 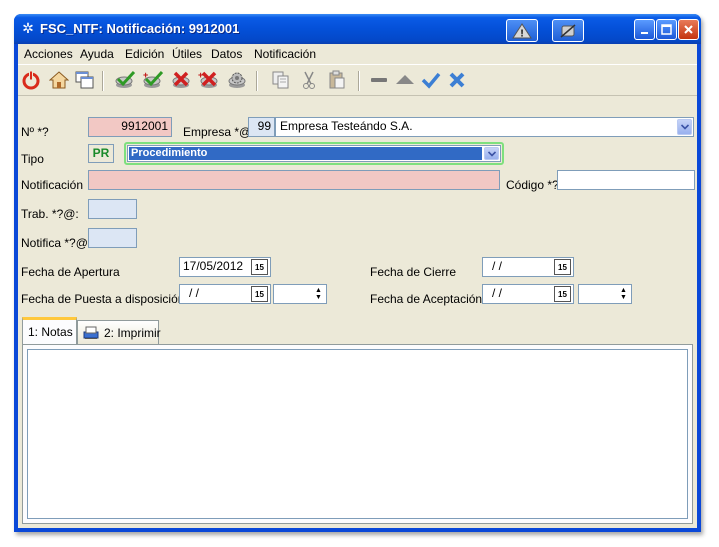 What do you see at coordinates (56, 243) in the screenshot?
I see `notifica-label: Notifica *?@:` at bounding box center [56, 243].